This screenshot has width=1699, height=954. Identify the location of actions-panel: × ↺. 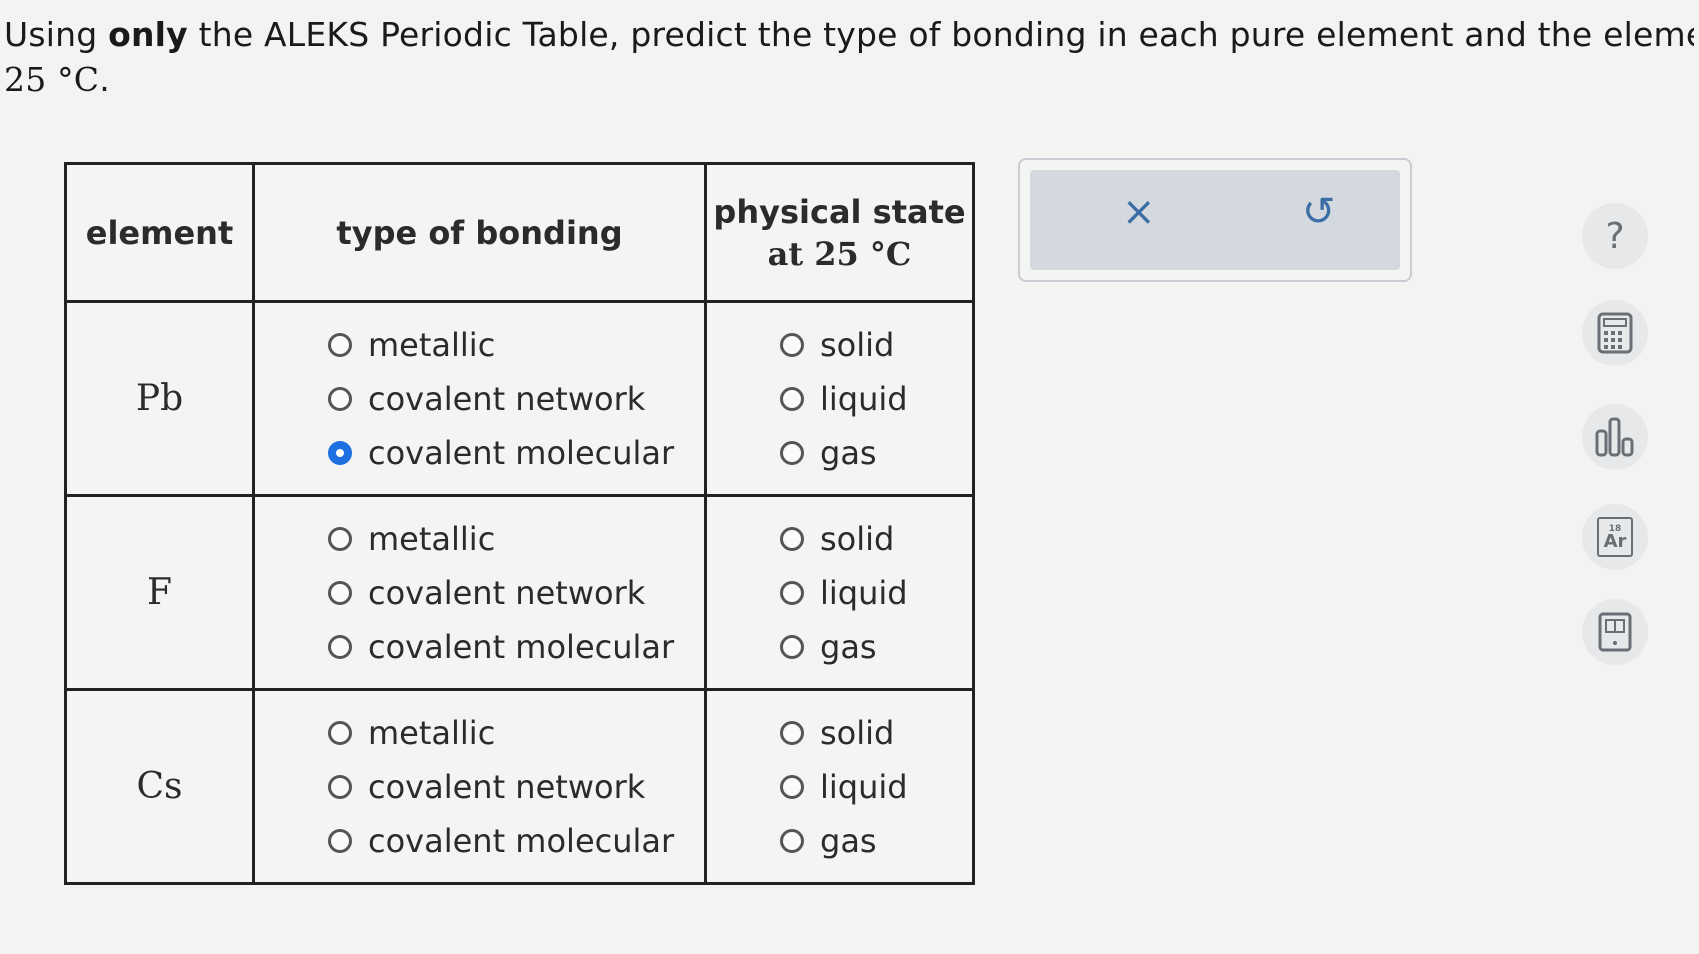
(1215, 220).